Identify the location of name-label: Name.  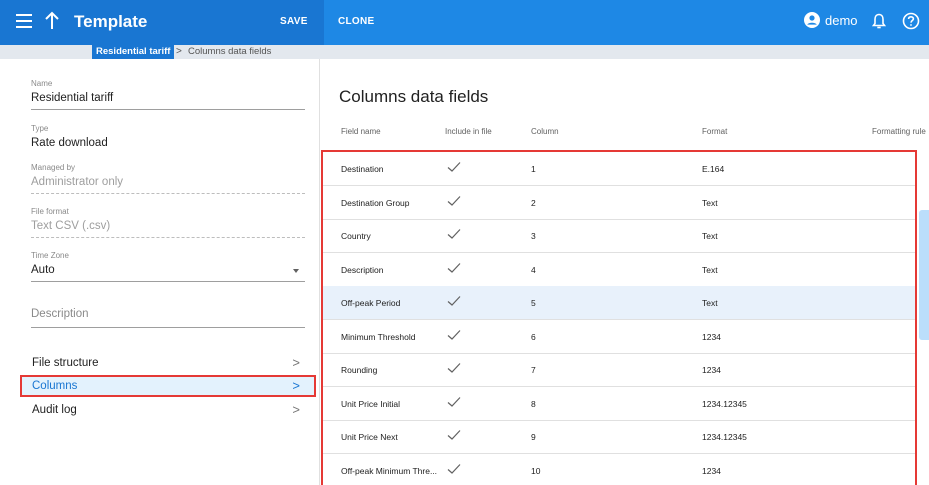
(42, 83).